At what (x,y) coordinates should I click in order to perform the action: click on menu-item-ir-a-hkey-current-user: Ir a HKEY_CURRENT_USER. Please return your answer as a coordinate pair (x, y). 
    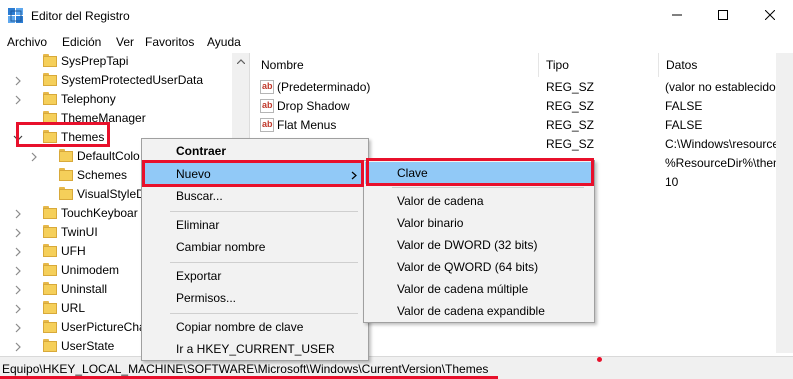
    Looking at the image, I should click on (255, 349).